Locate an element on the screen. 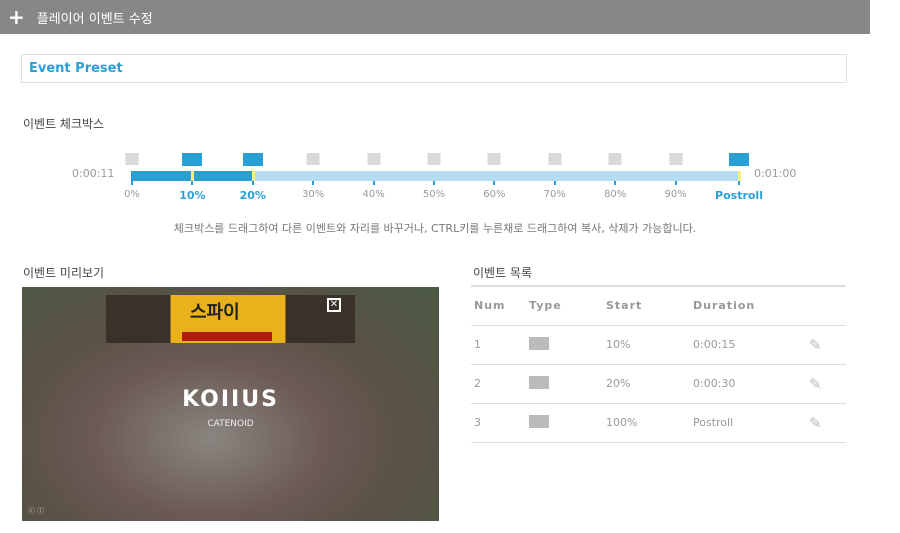 The height and width of the screenshot is (533, 900). banner-title: 스파이 is located at coordinates (215, 312).